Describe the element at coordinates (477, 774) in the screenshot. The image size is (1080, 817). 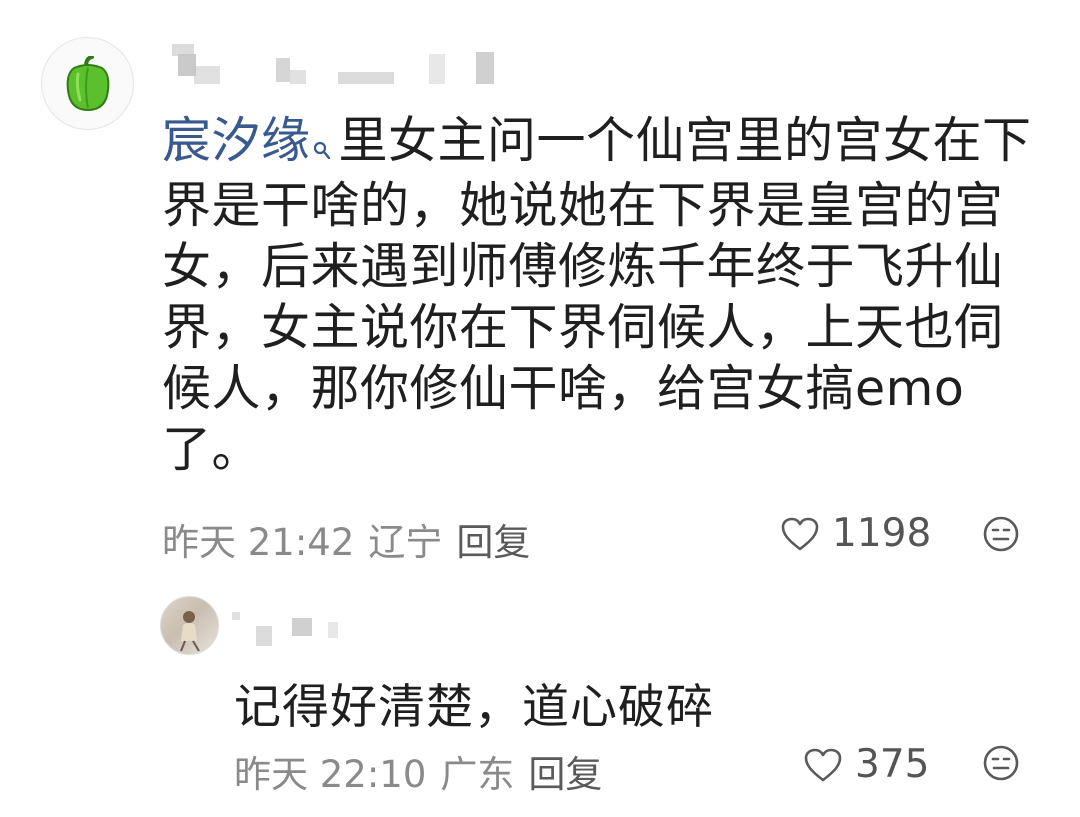
I see `reply-location: 广东` at that location.